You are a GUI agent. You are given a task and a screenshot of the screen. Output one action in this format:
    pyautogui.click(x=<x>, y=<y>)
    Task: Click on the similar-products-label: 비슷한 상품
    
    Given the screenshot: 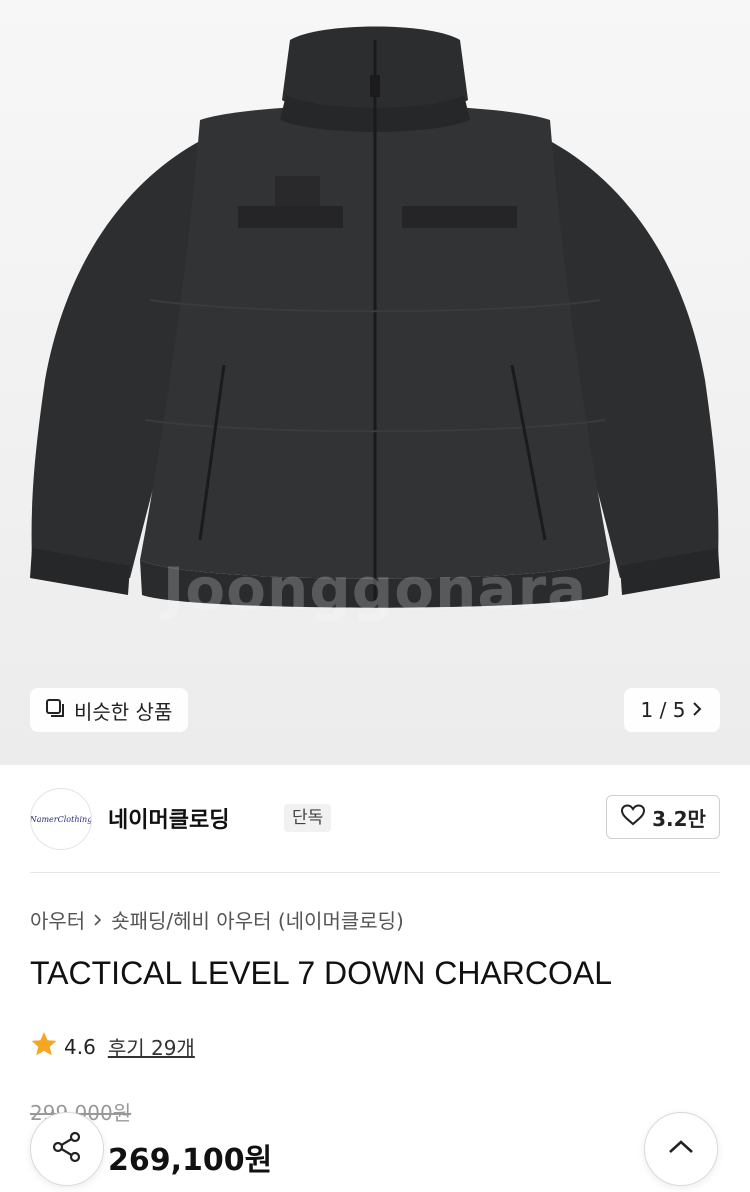 What is the action you would take?
    pyautogui.click(x=123, y=711)
    